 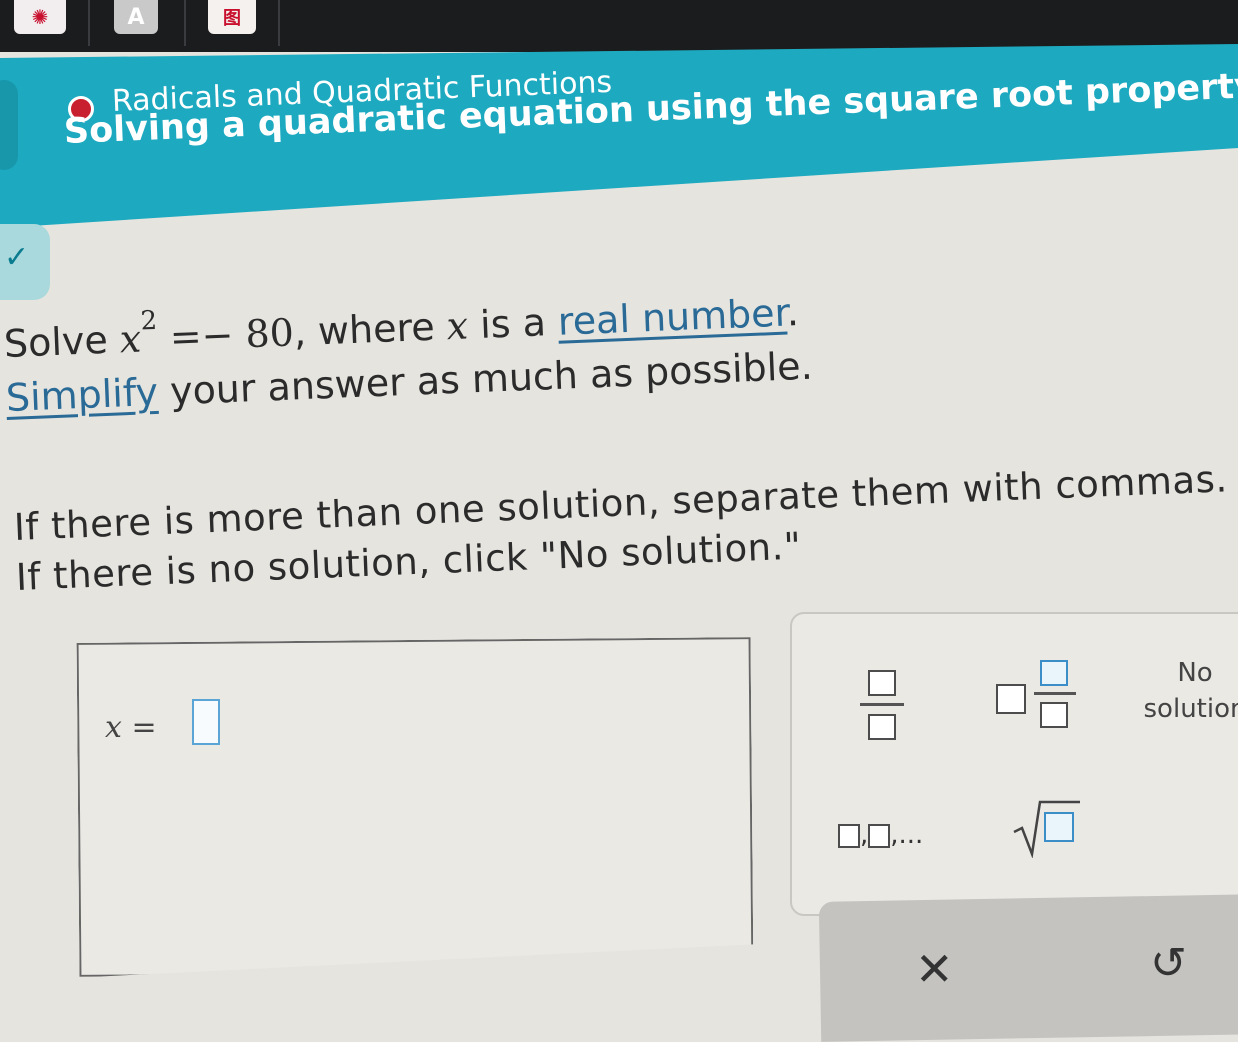 I want to click on font-a-icon: A, so click(x=136, y=17).